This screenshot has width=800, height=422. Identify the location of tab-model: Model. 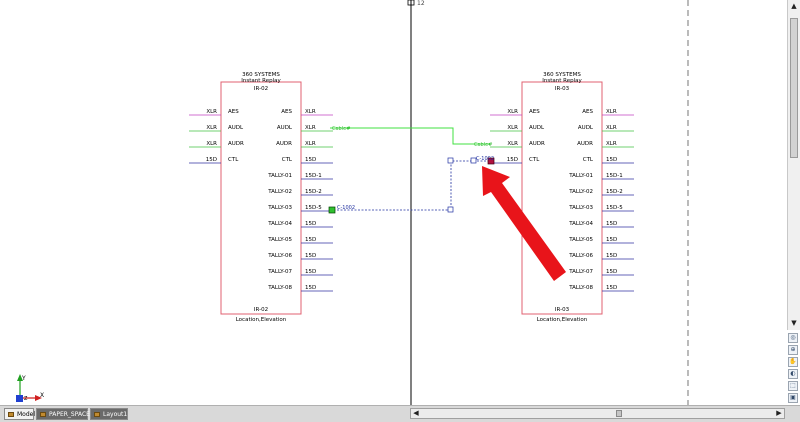
(20, 414).